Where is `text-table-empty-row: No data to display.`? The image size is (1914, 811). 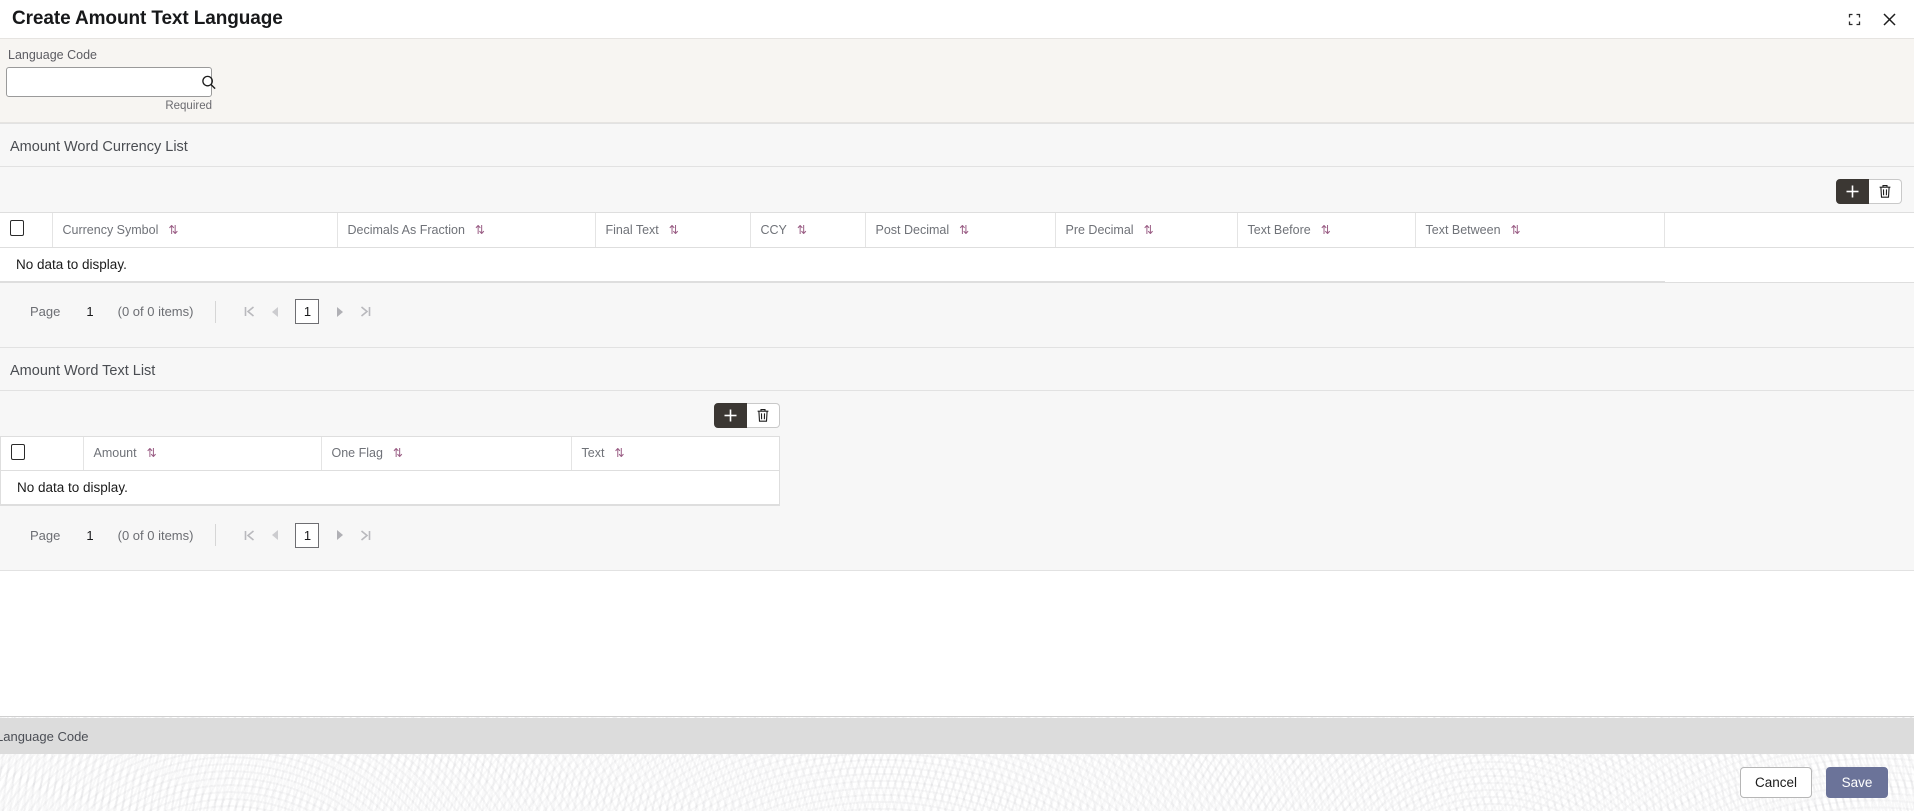 text-table-empty-row: No data to display. is located at coordinates (390, 487).